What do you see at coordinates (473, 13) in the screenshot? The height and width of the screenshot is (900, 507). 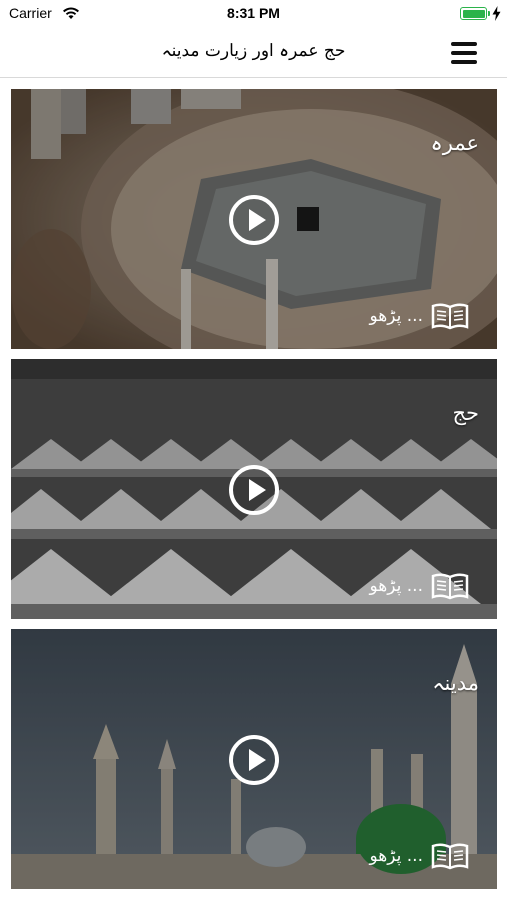 I see `battery-icon` at bounding box center [473, 13].